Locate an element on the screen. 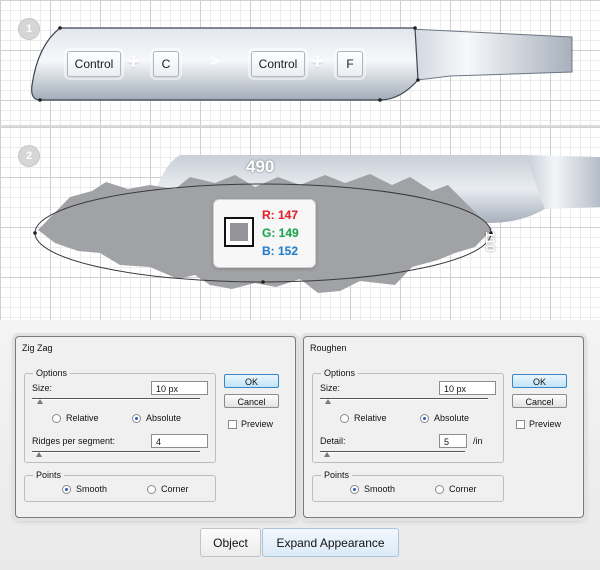 The height and width of the screenshot is (570, 600). color-swatch-frame is located at coordinates (239, 232).